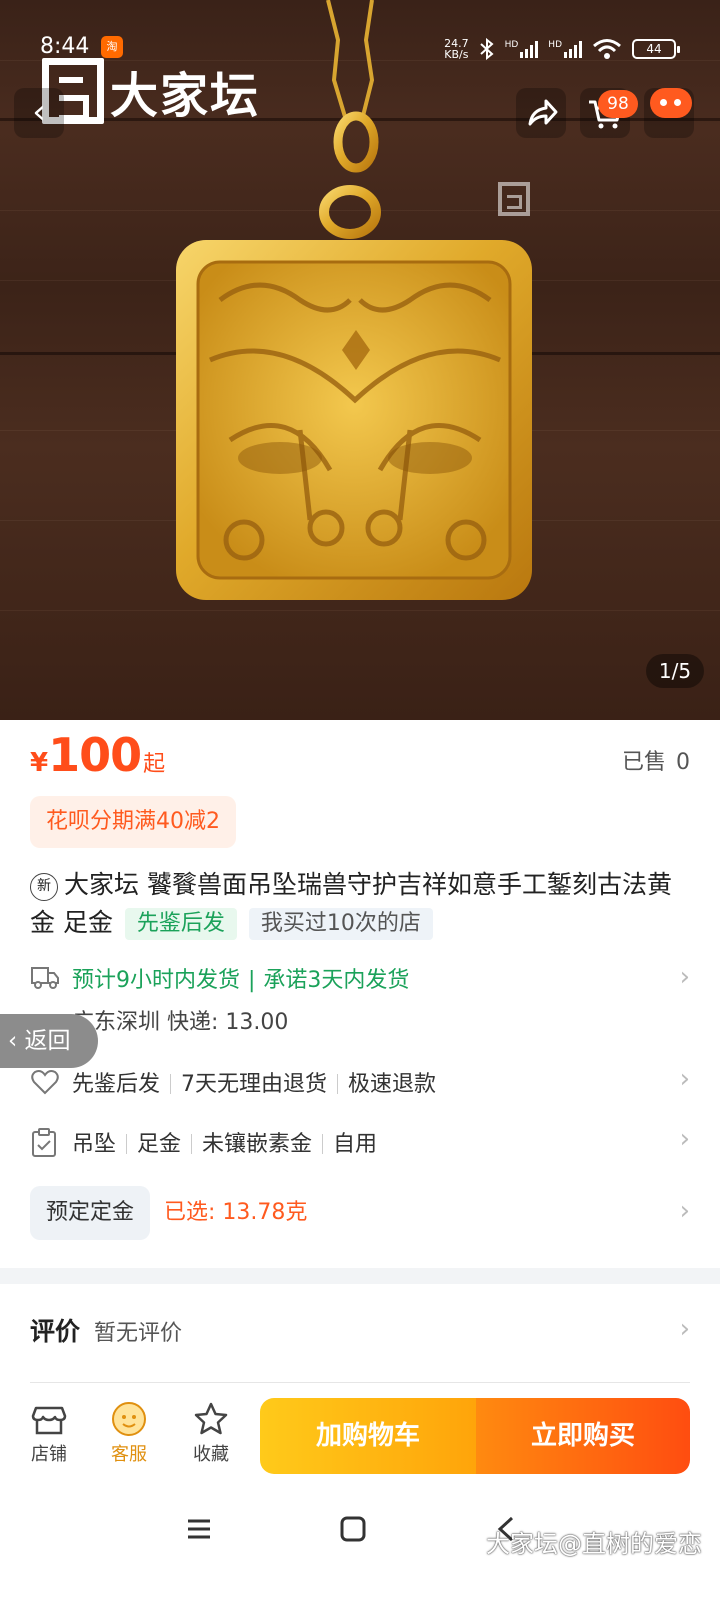  I want to click on share-button, so click(541, 113).